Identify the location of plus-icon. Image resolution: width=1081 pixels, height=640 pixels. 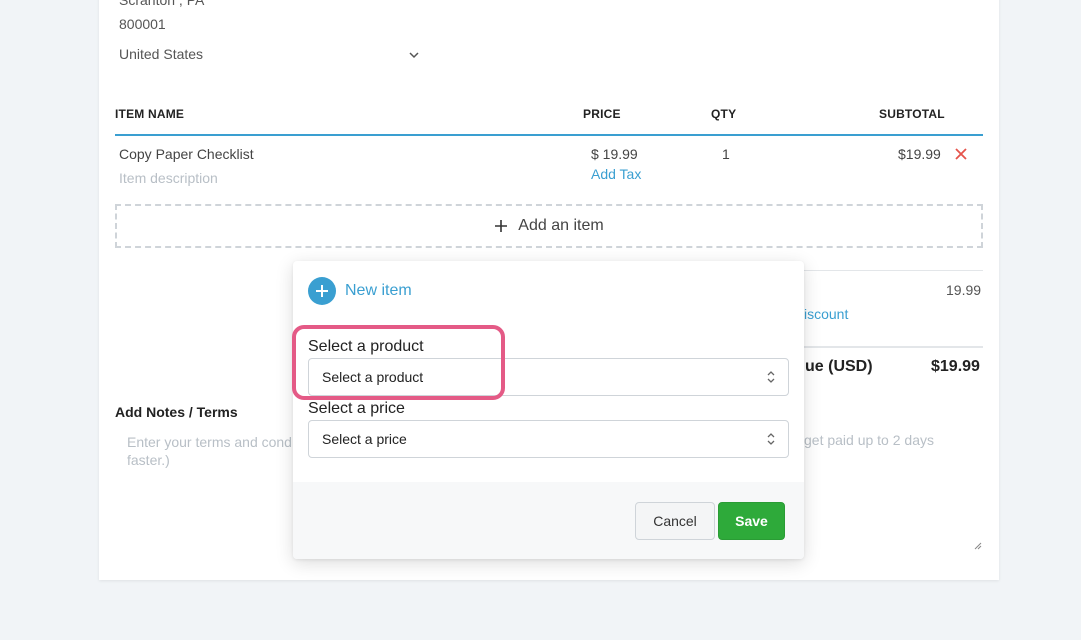
(501, 226).